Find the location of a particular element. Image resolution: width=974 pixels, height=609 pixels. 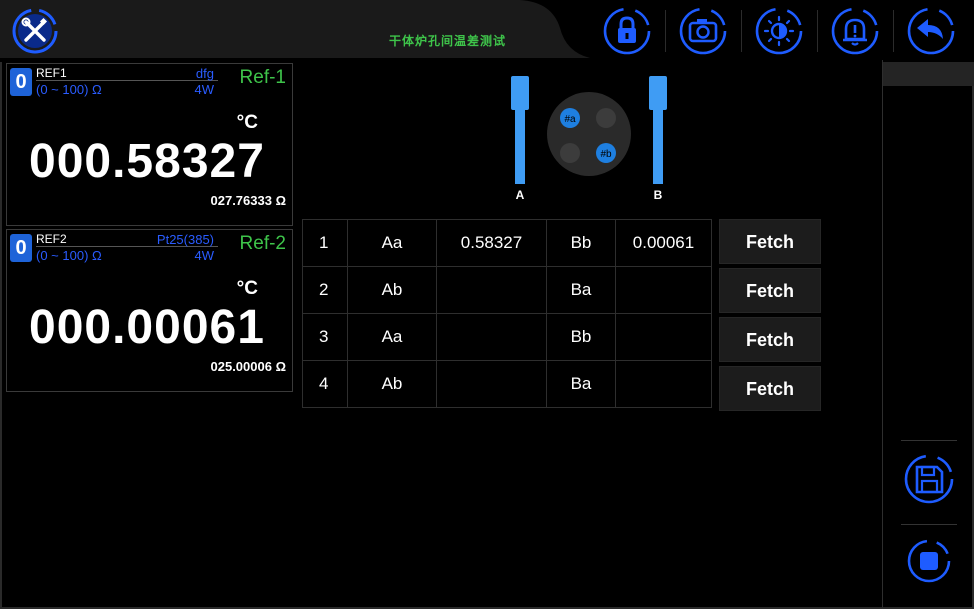

table-row: 4 Ab Ba is located at coordinates (507, 384).